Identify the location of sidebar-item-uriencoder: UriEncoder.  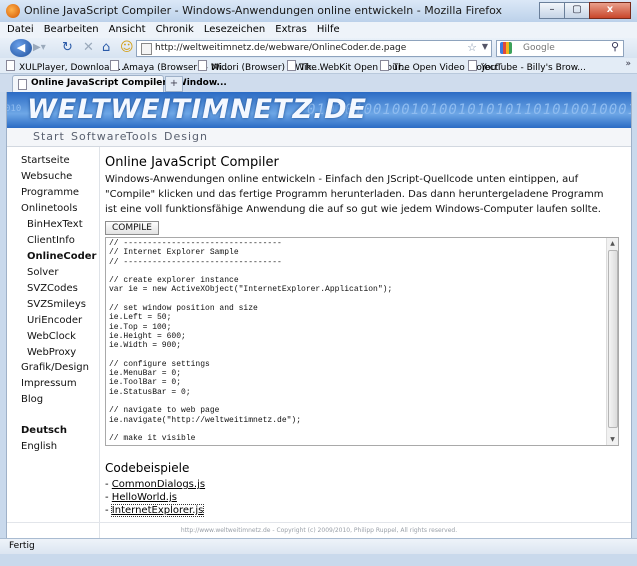
(54, 320).